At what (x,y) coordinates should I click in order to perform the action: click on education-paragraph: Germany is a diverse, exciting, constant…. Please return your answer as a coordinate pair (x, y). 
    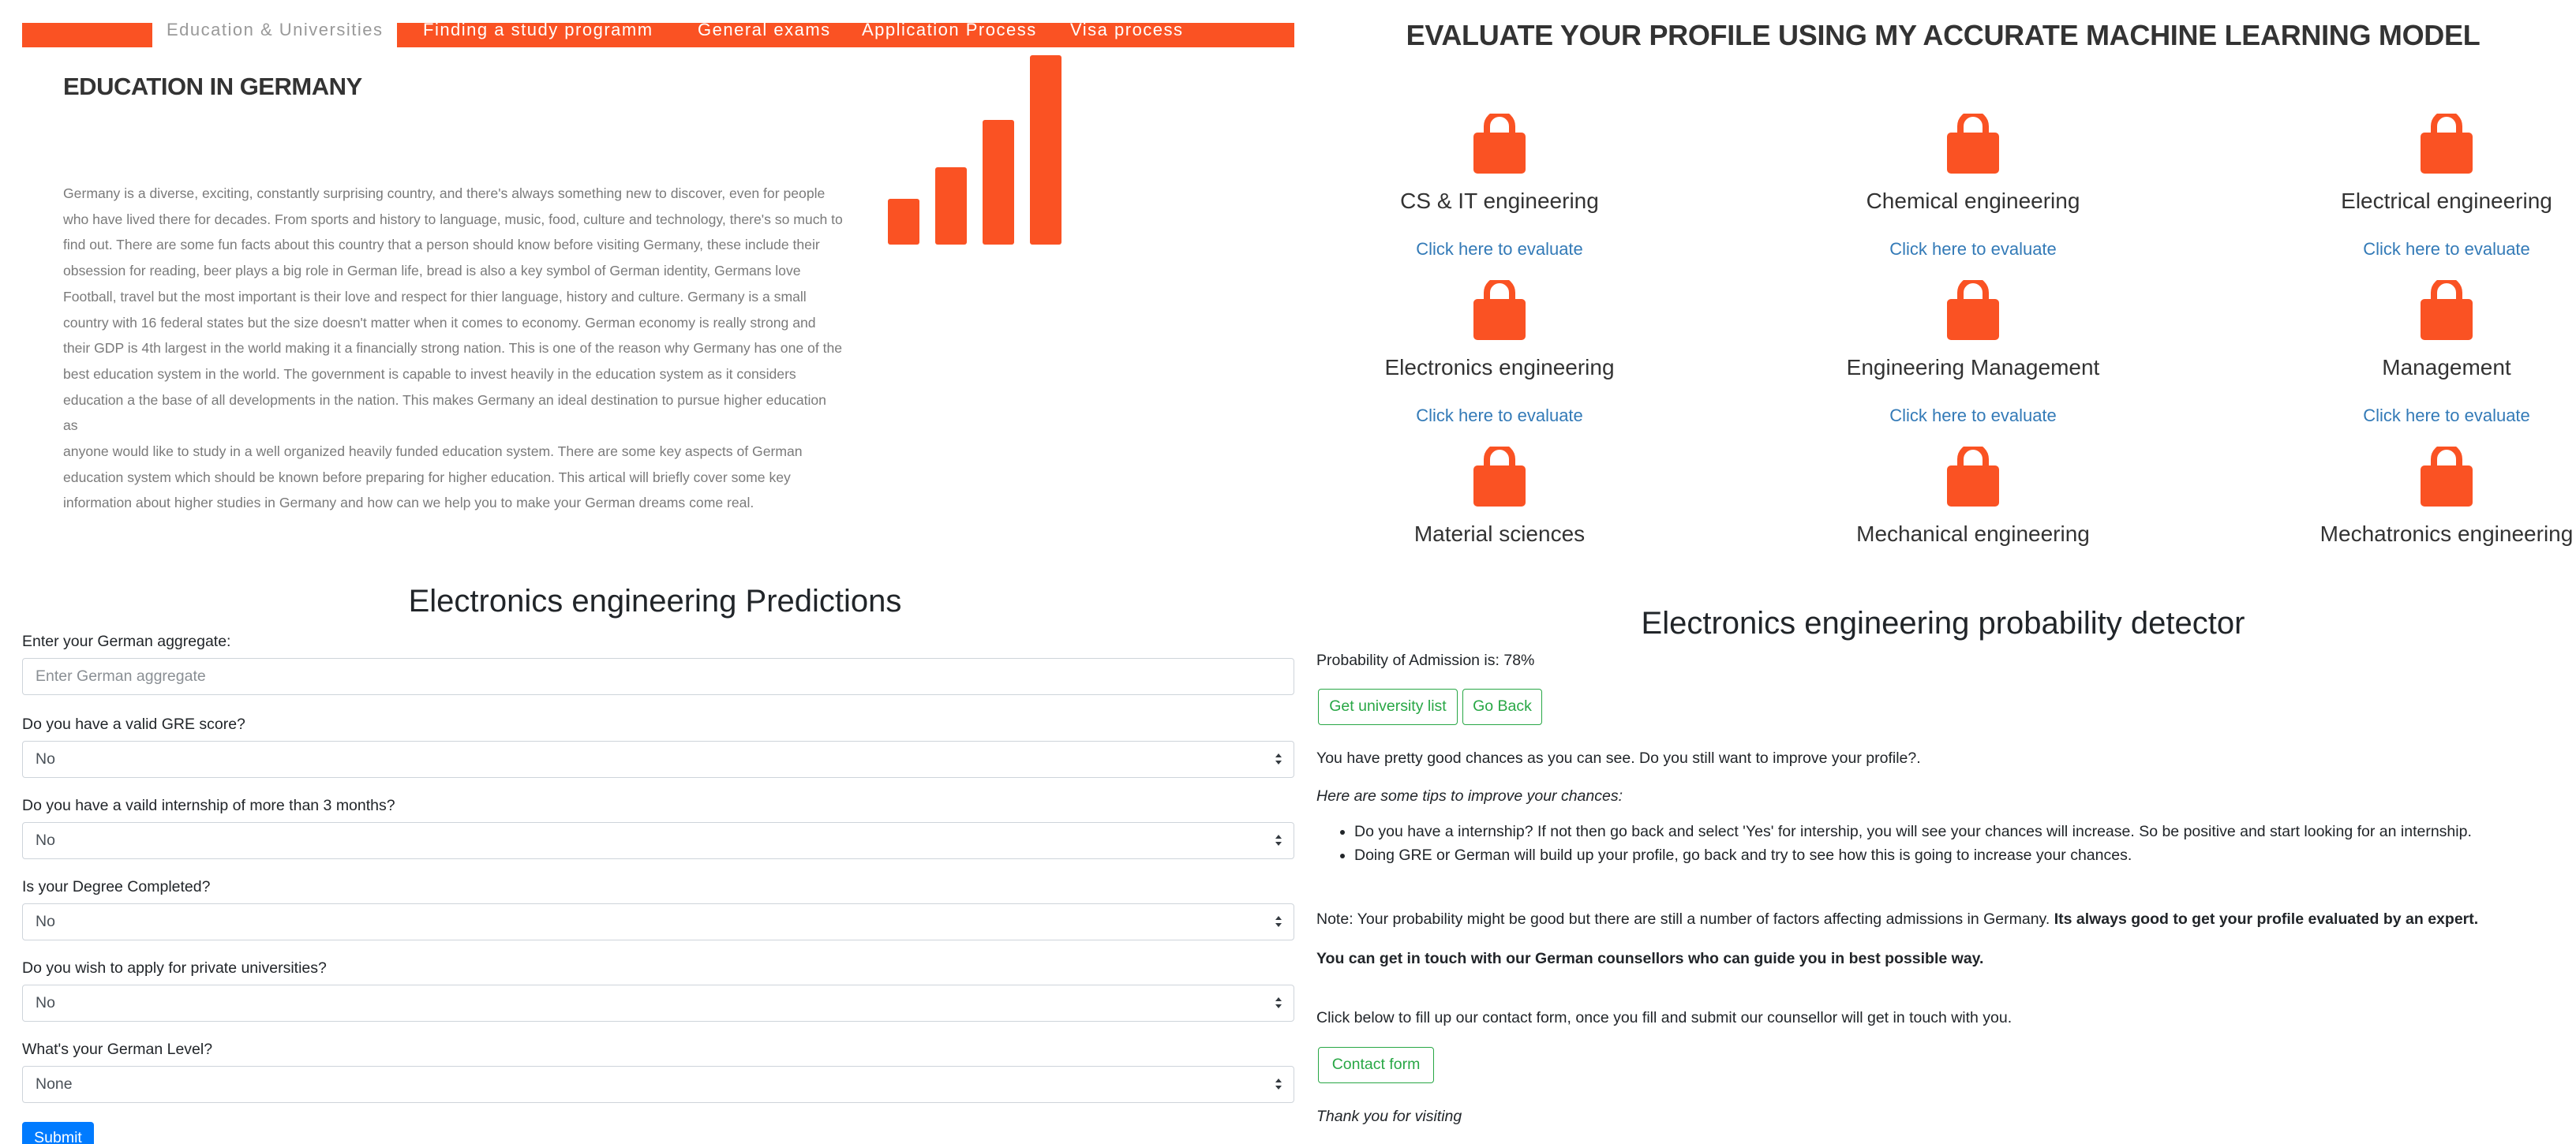
    Looking at the image, I should click on (453, 348).